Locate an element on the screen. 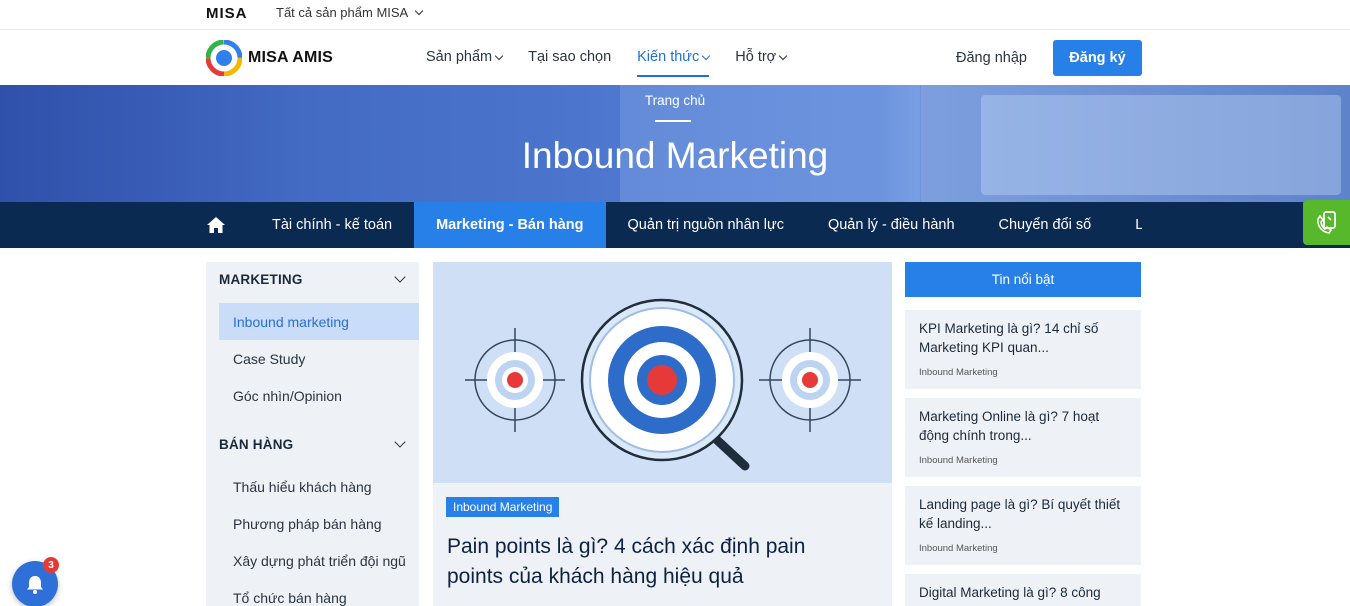 Image resolution: width=1350 pixels, height=606 pixels. category-tab-hr: Quản trị nguồn nhân lực is located at coordinates (706, 225).